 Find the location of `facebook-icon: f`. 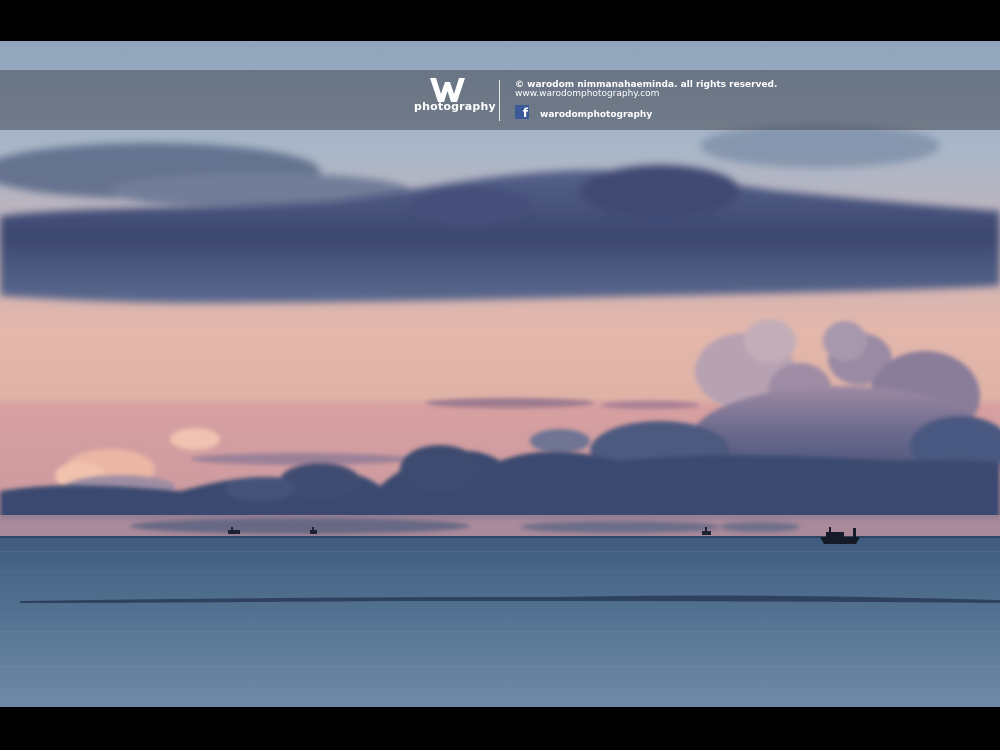

facebook-icon: f is located at coordinates (522, 112).